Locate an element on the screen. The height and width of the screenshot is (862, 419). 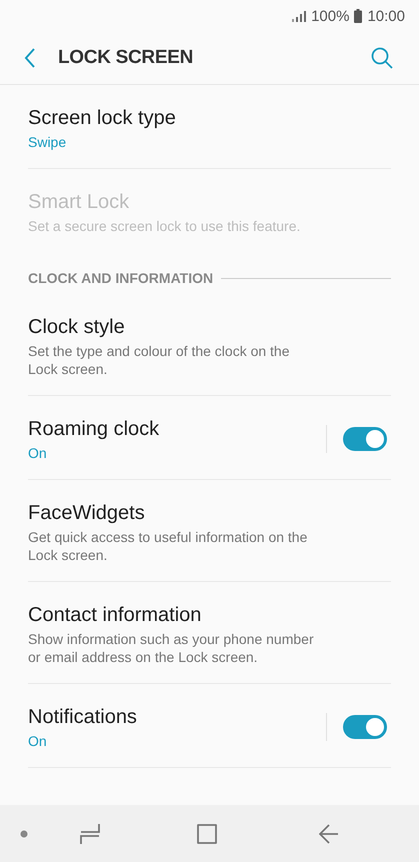
setting-description: Show information such as your phone number or email address on the Lock screen. is located at coordinates (171, 648).